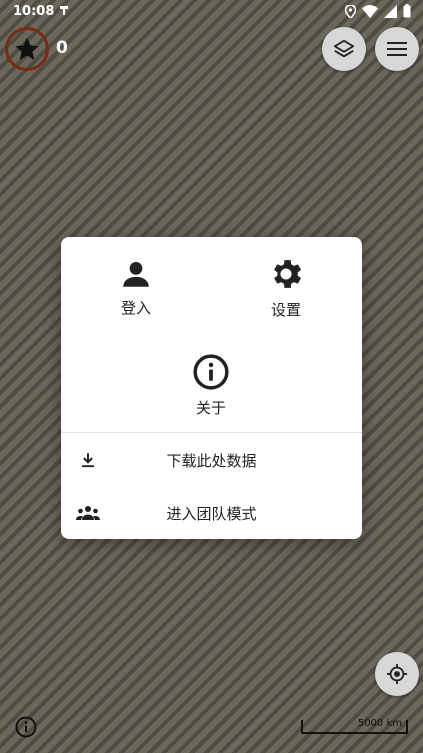 Image resolution: width=423 pixels, height=753 pixels. Describe the element at coordinates (210, 408) in the screenshot. I see `about-label: 关于` at that location.